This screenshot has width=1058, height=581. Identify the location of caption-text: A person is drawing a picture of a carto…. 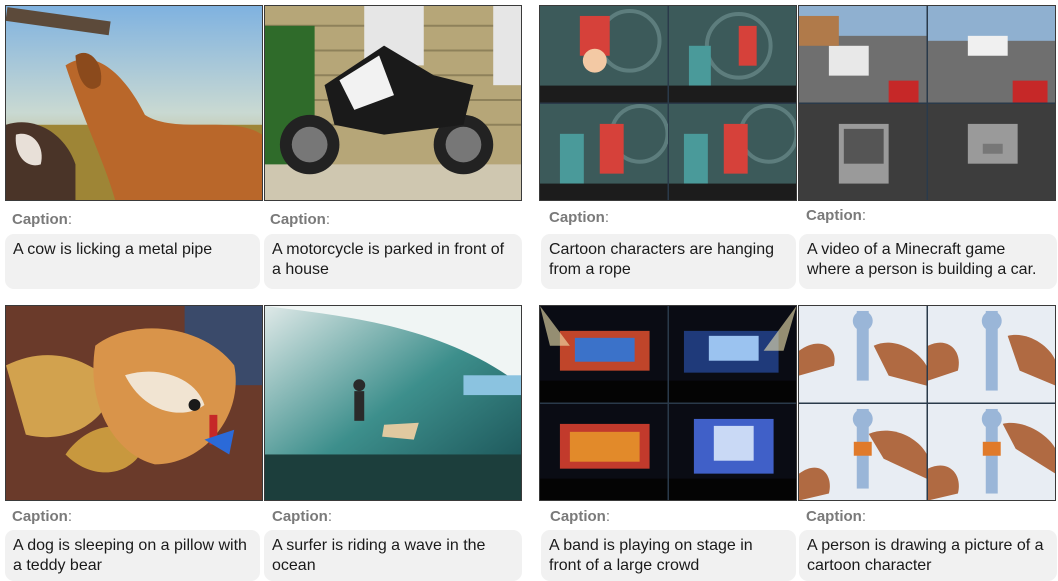
(925, 555).